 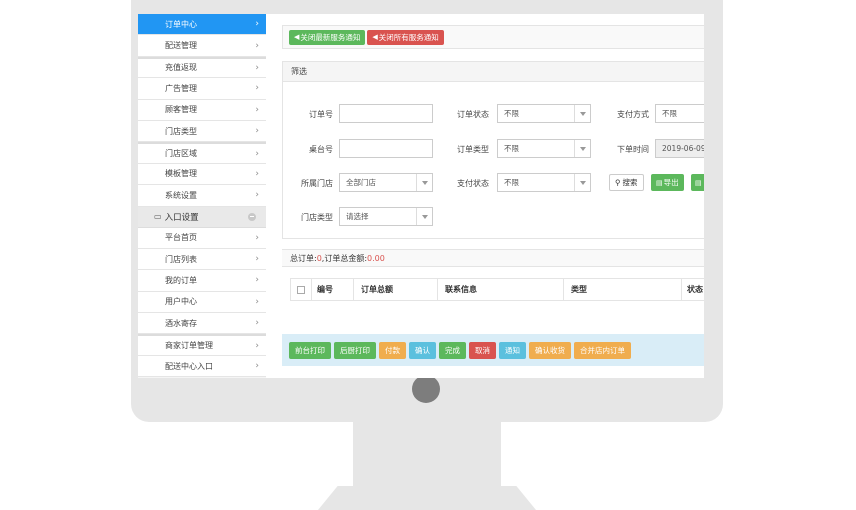 What do you see at coordinates (202, 25) in the screenshot?
I see `sidebar-item-order-center: 订单中心 ›` at bounding box center [202, 25].